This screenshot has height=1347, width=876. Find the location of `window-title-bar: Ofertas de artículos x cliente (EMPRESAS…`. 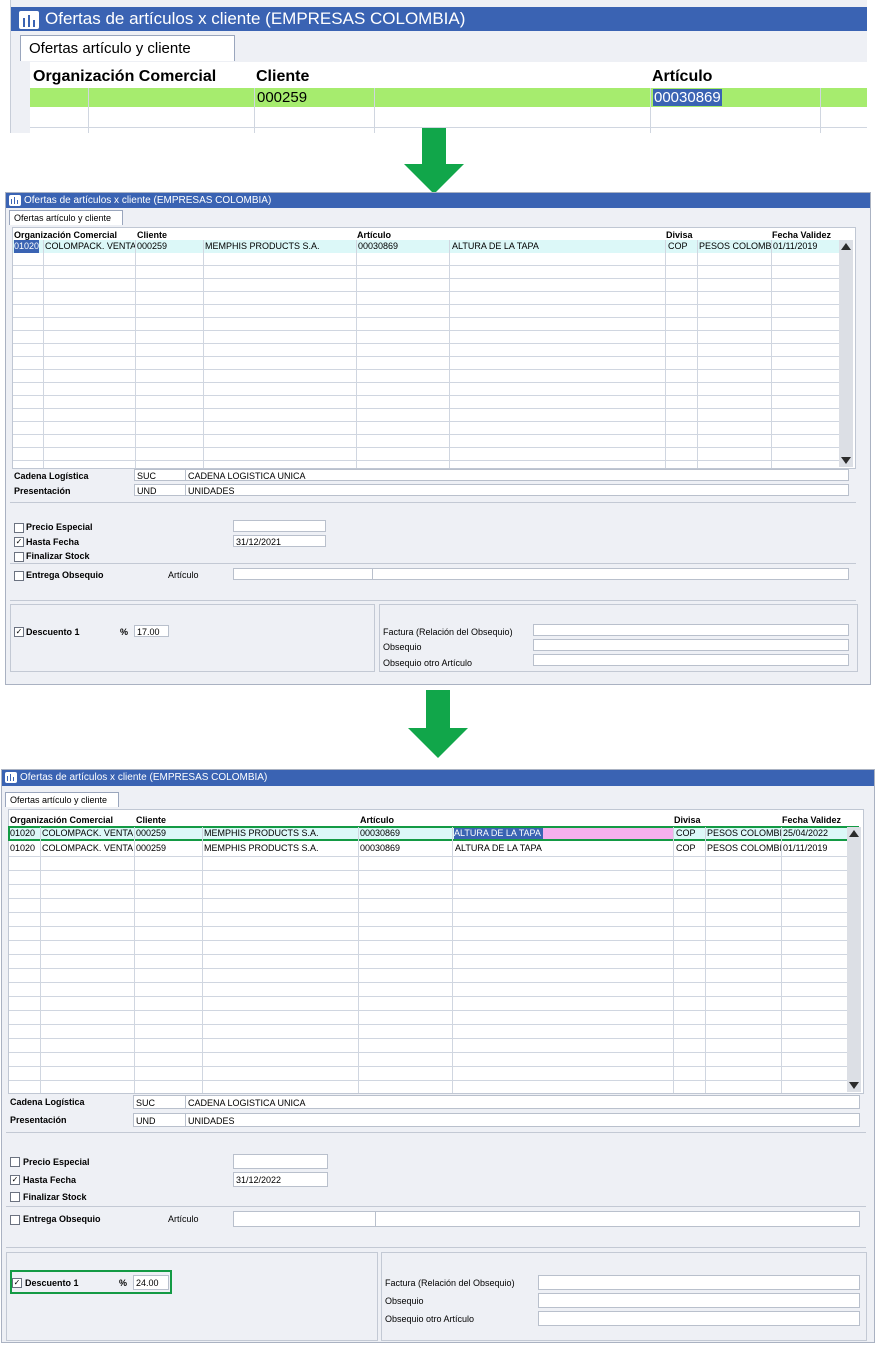

window-title-bar: Ofertas de artículos x cliente (EMPRESAS… is located at coordinates (438, 778).